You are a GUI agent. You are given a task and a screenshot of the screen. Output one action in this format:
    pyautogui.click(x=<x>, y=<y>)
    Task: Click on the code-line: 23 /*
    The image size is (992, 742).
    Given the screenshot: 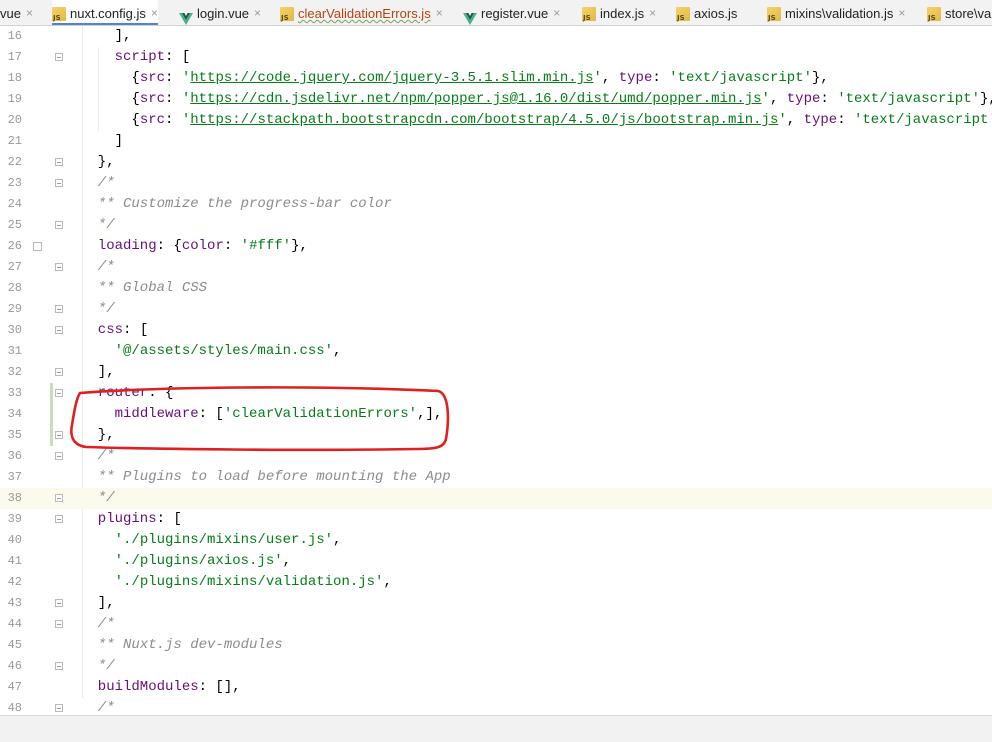 What is the action you would take?
    pyautogui.click(x=496, y=183)
    